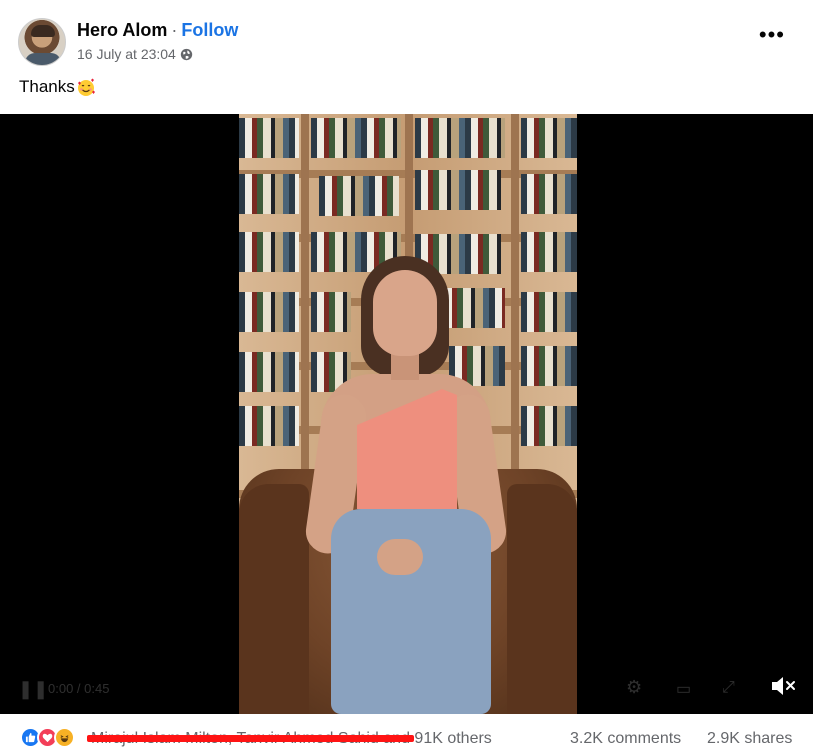  Describe the element at coordinates (728, 688) in the screenshot. I see `fullscreen-icon: ⤢` at that location.